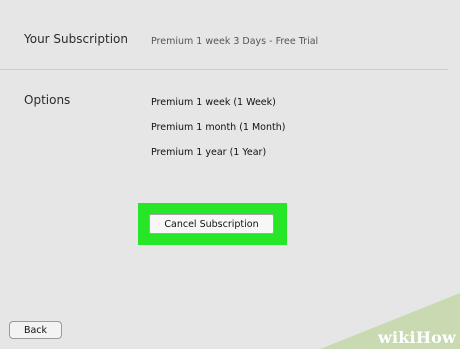 This screenshot has height=349, width=460. Describe the element at coordinates (76, 39) in the screenshot. I see `subscription-label: Your Subscription` at that location.